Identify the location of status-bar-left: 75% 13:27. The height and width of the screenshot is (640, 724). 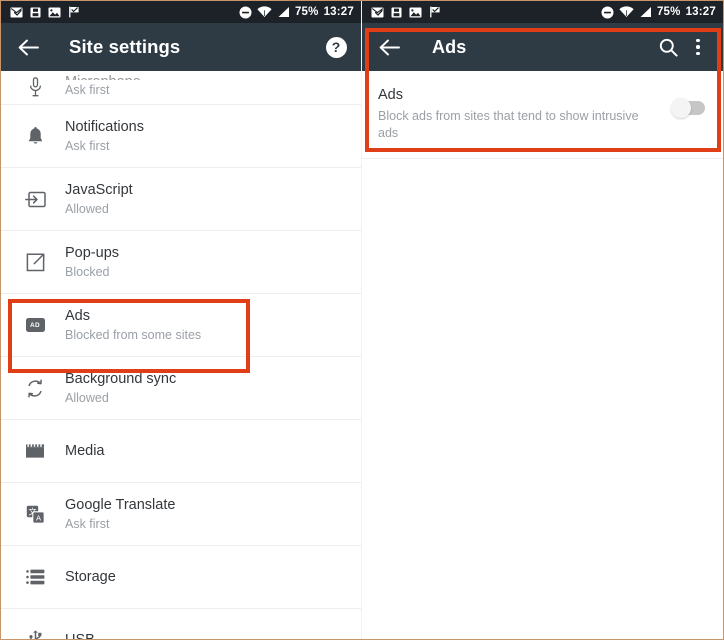
(181, 12).